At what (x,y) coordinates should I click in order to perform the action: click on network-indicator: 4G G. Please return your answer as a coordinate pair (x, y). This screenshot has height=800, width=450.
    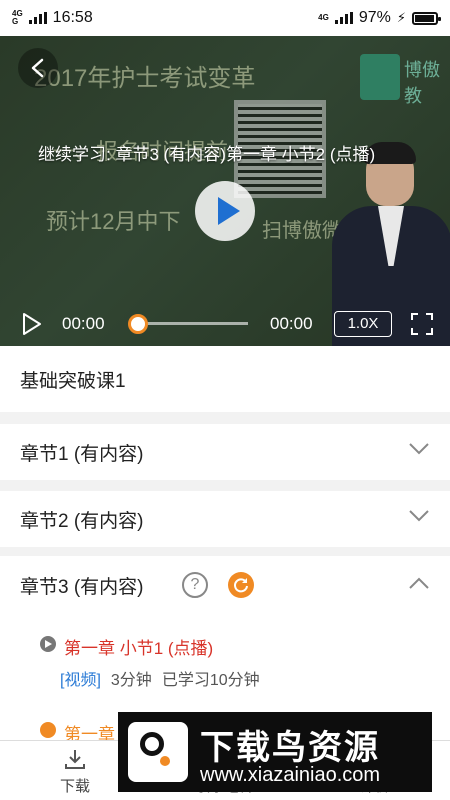
    Looking at the image, I should click on (17, 18).